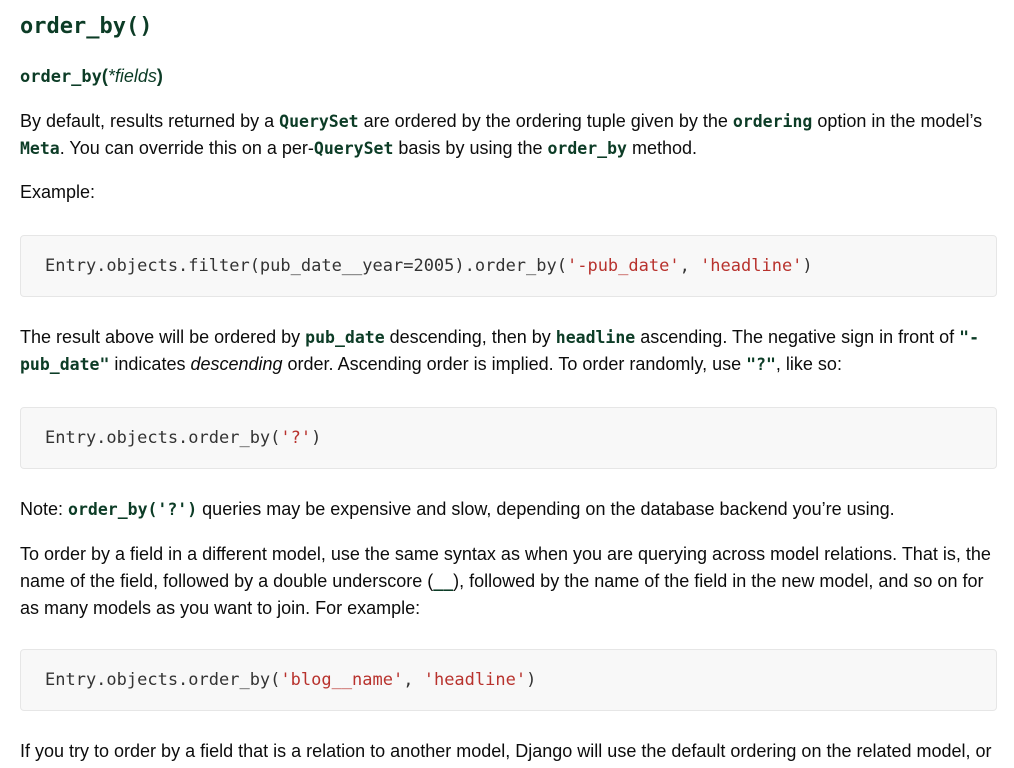  What do you see at coordinates (443, 581) in the screenshot?
I see `inline-code-double-underscore: __` at bounding box center [443, 581].